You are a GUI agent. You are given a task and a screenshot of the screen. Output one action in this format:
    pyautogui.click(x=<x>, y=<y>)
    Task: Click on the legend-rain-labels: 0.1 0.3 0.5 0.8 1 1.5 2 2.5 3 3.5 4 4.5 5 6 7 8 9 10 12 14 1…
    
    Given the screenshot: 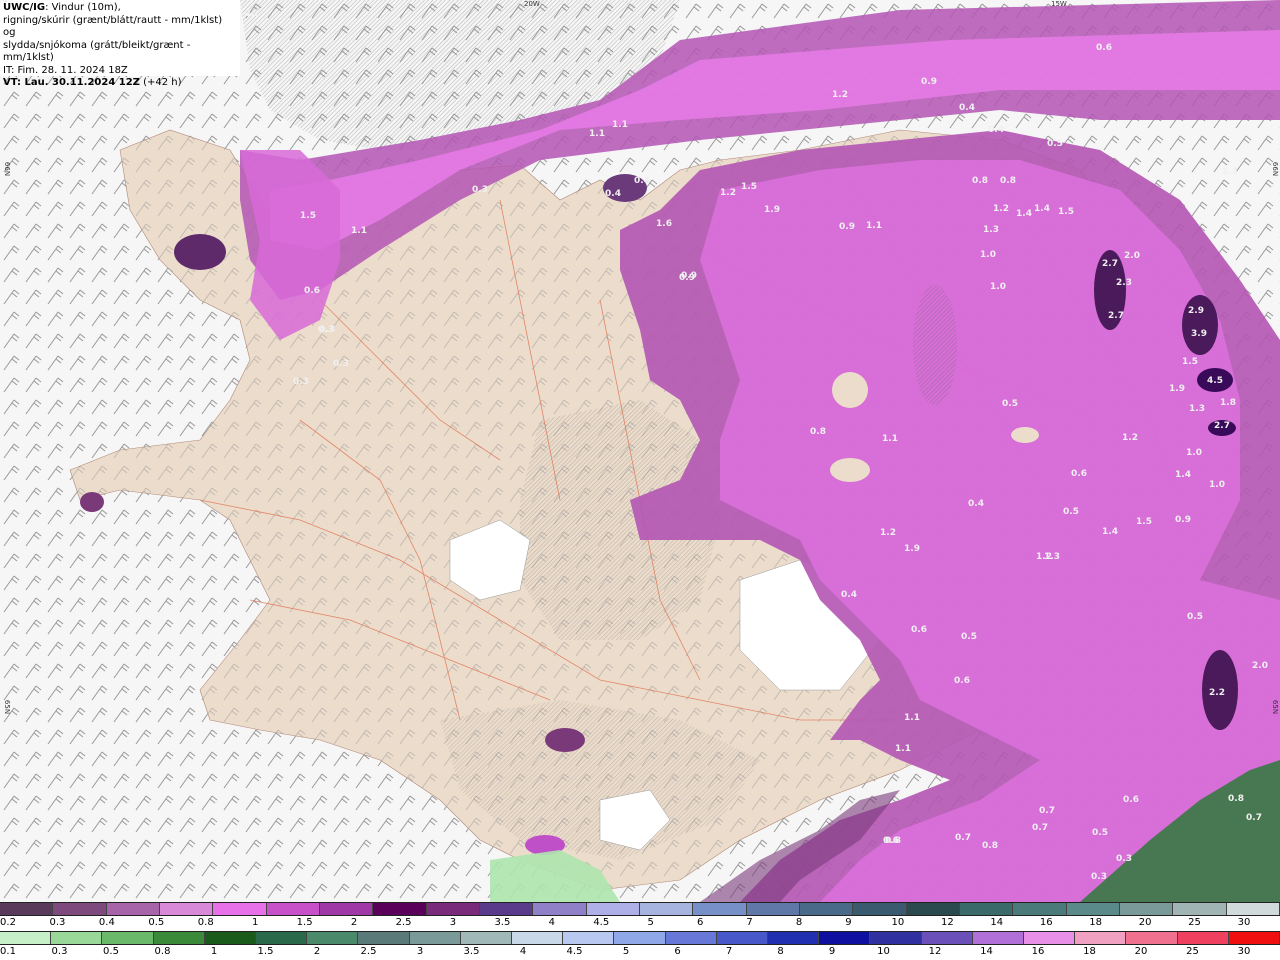 What is the action you would take?
    pyautogui.click(x=640, y=953)
    